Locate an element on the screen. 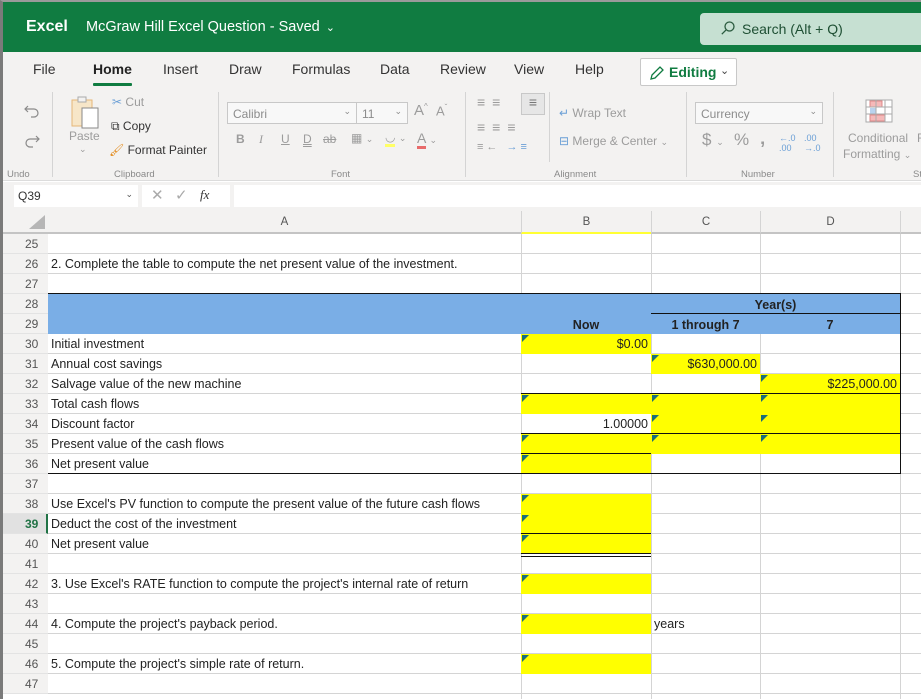 The height and width of the screenshot is (699, 921). cell-c31: $630,000.00 is located at coordinates (705, 364).